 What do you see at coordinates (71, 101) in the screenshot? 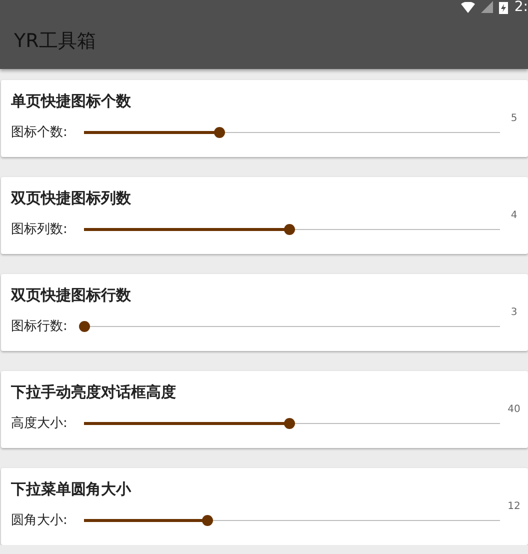
I see `setting-title: 单页快捷图标个数` at bounding box center [71, 101].